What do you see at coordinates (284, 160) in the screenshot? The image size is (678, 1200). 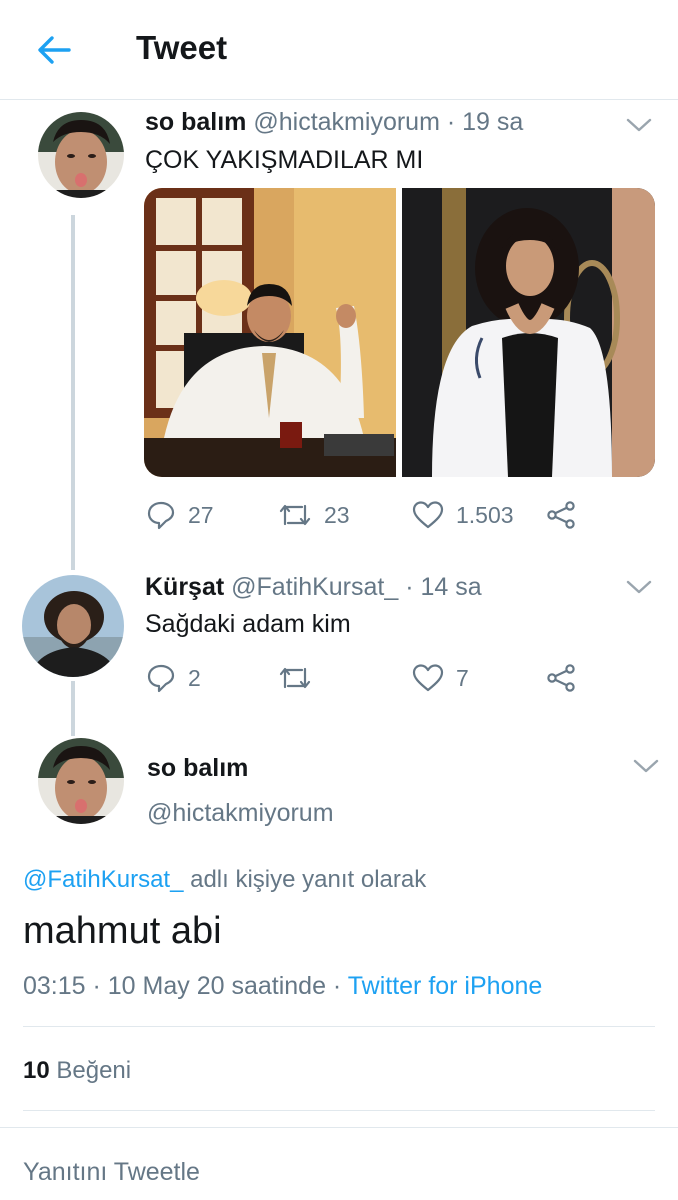 I see `tweet-text: ÇOK YAKIŞMADILAR MI` at bounding box center [284, 160].